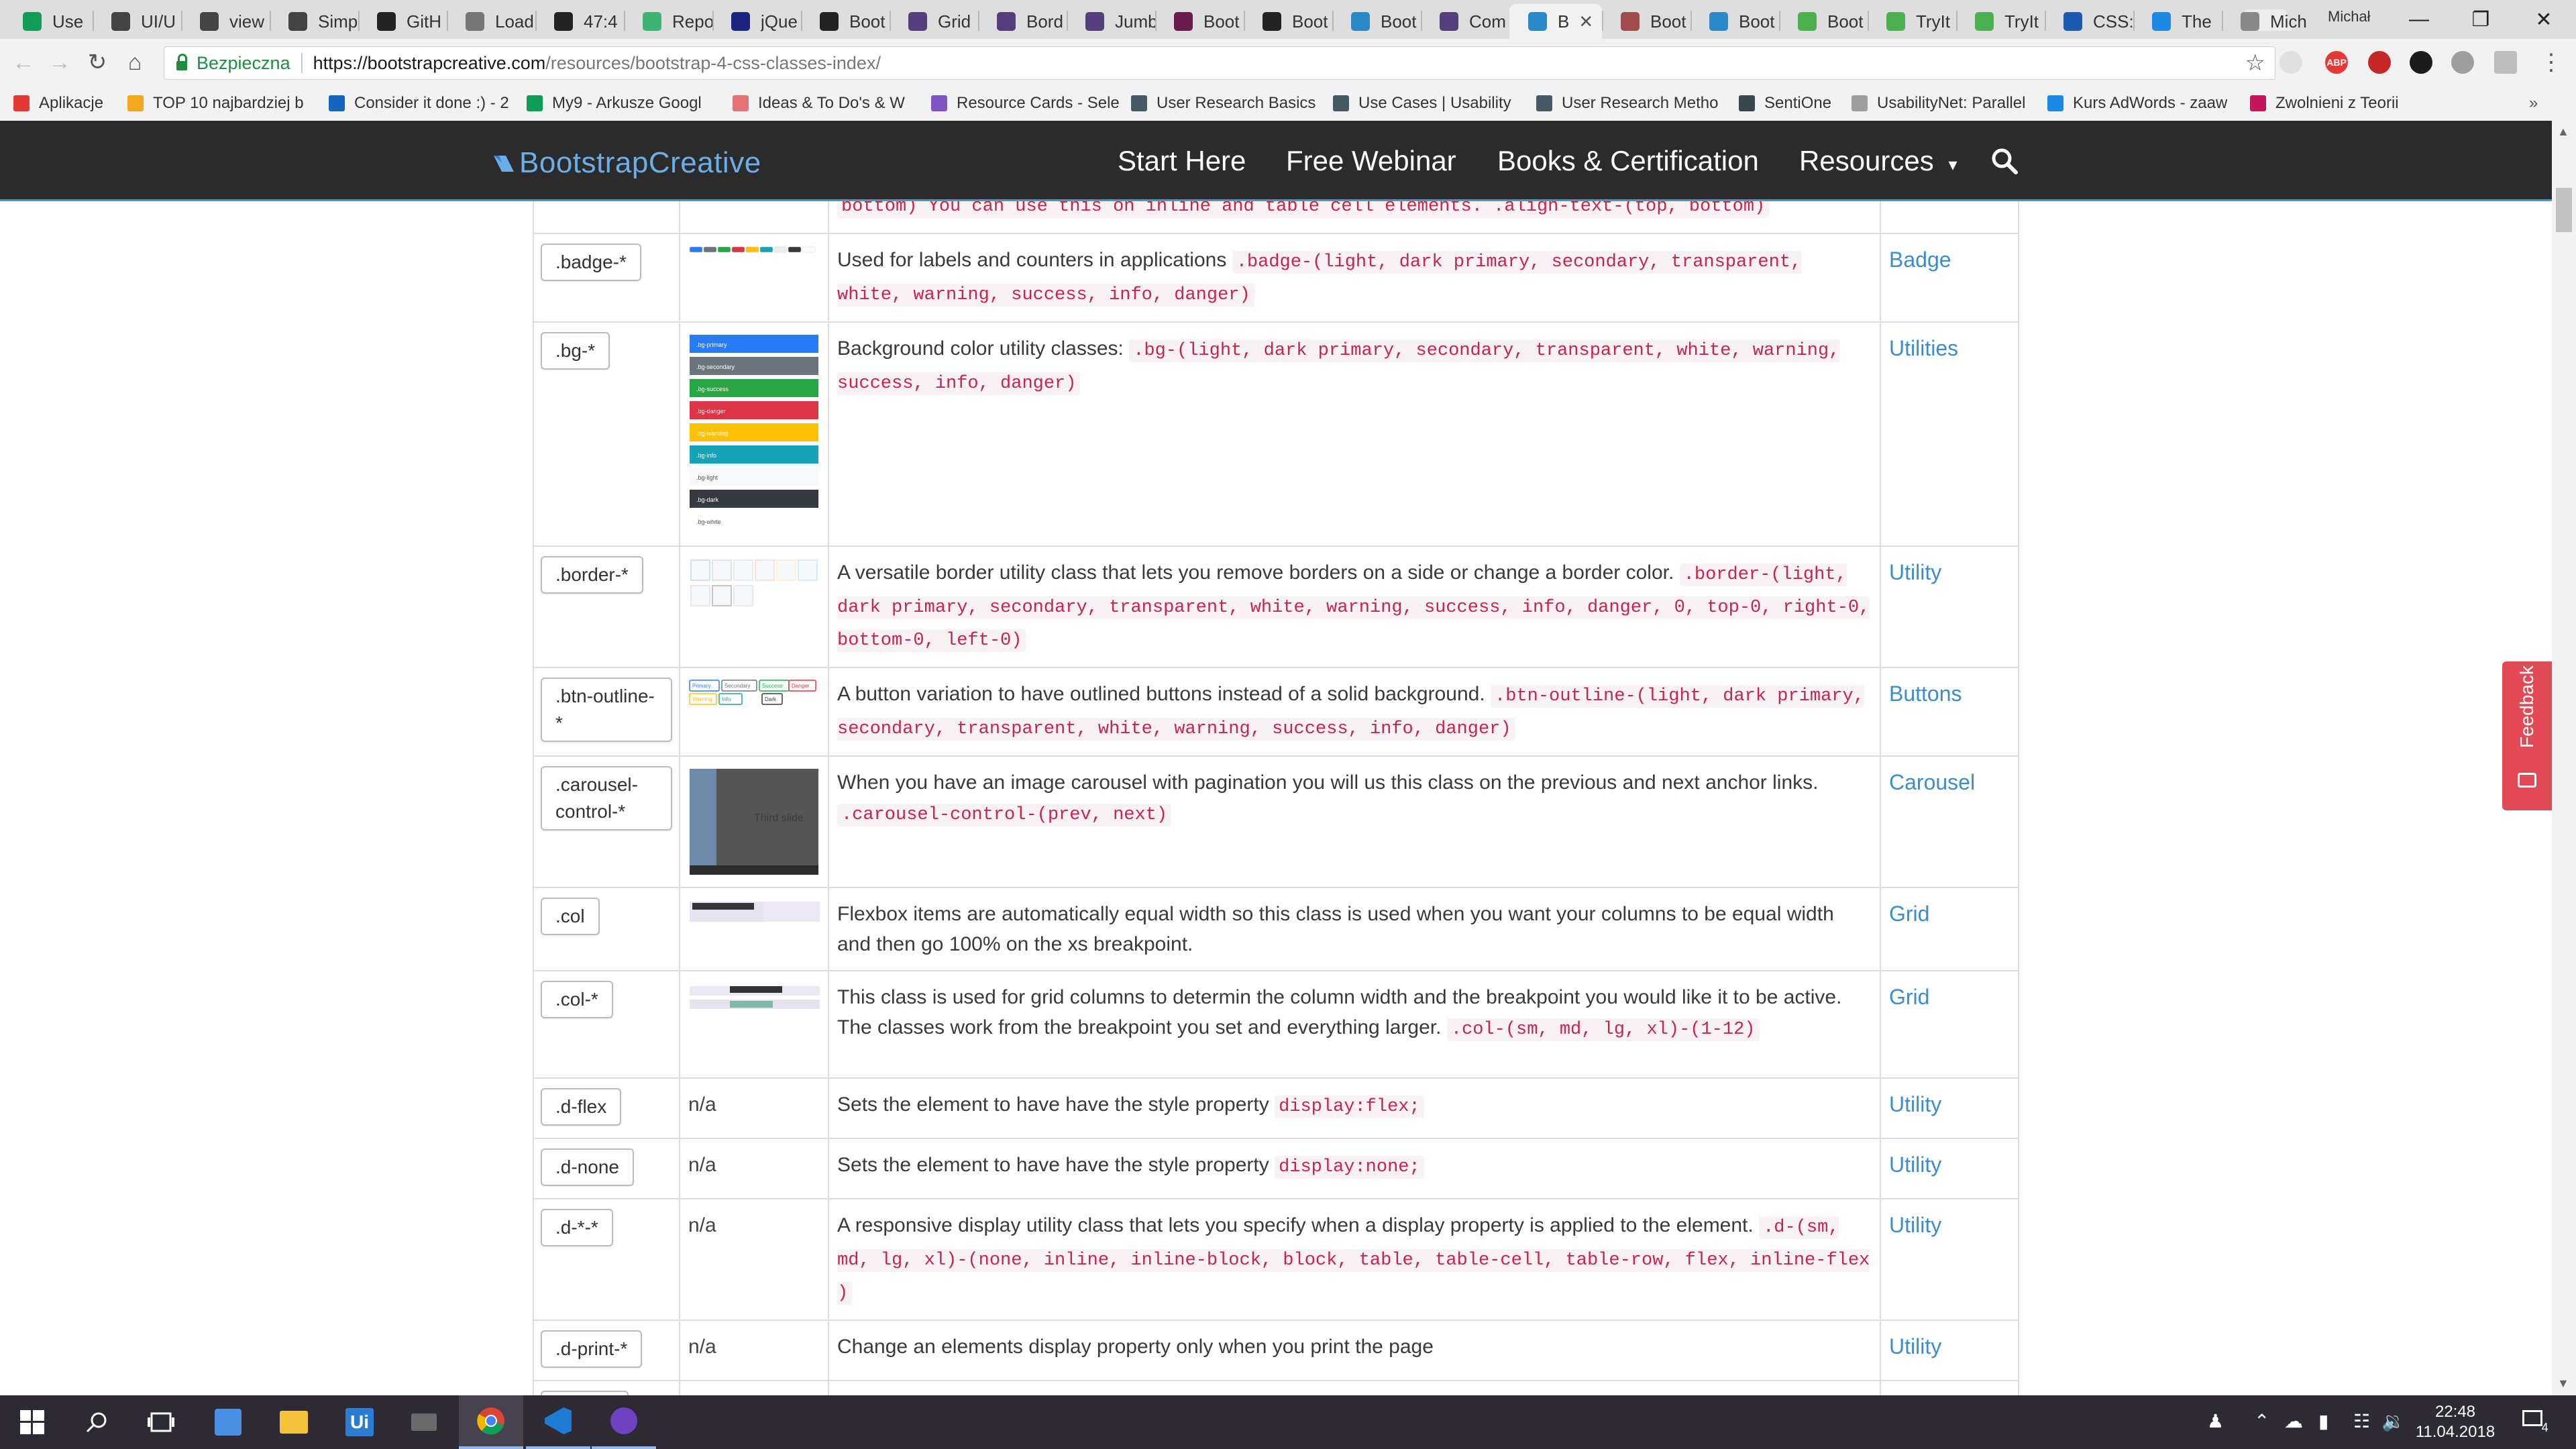  I want to click on extension-icon, so click(2462, 62).